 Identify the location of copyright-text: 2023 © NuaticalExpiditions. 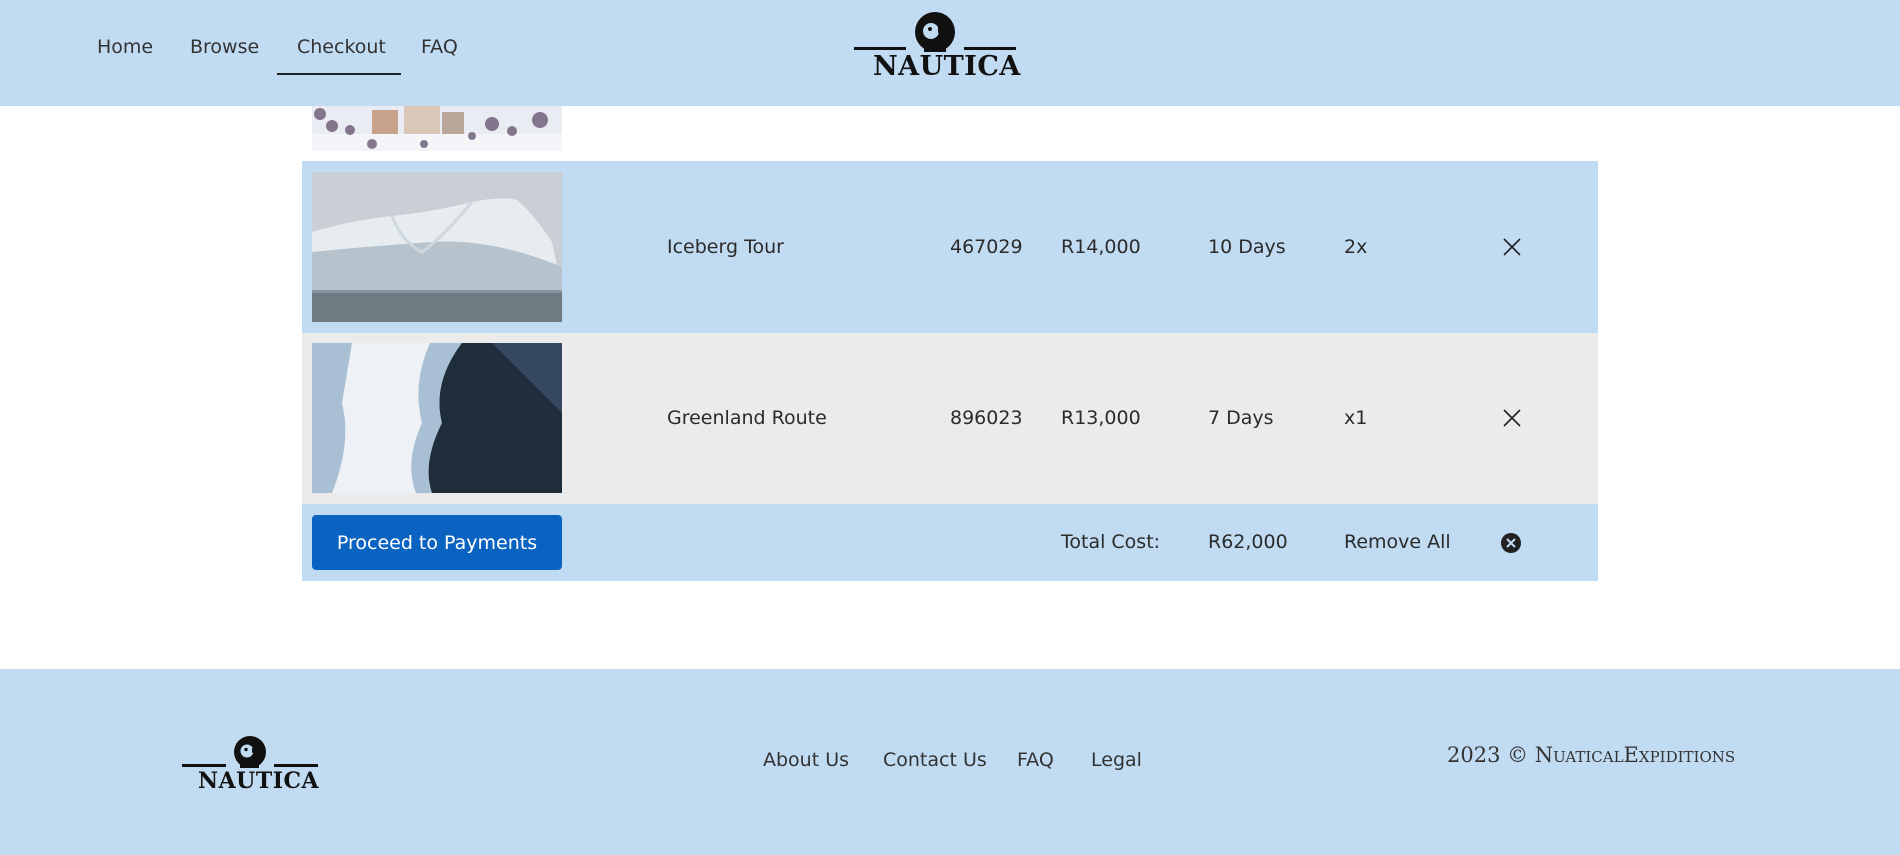
(1591, 755).